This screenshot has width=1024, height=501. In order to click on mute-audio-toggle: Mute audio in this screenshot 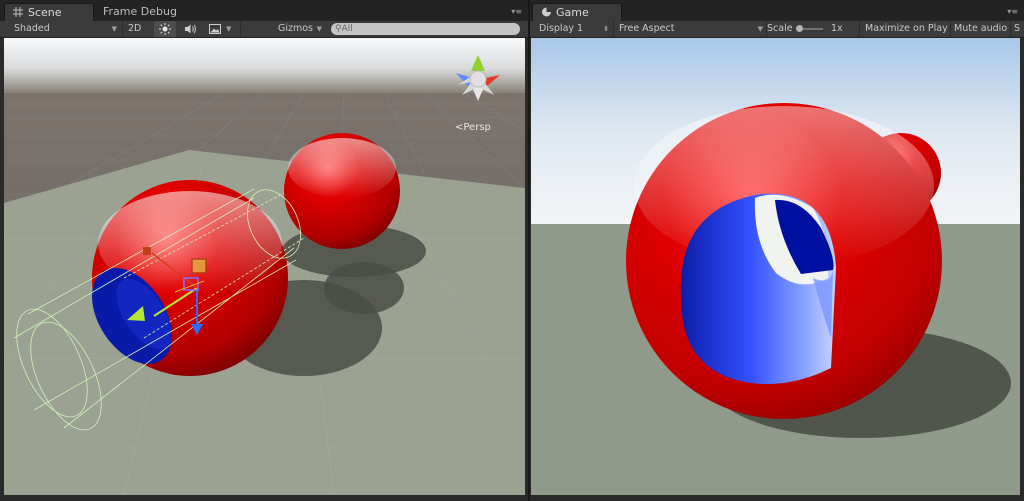, I will do `click(982, 29)`.